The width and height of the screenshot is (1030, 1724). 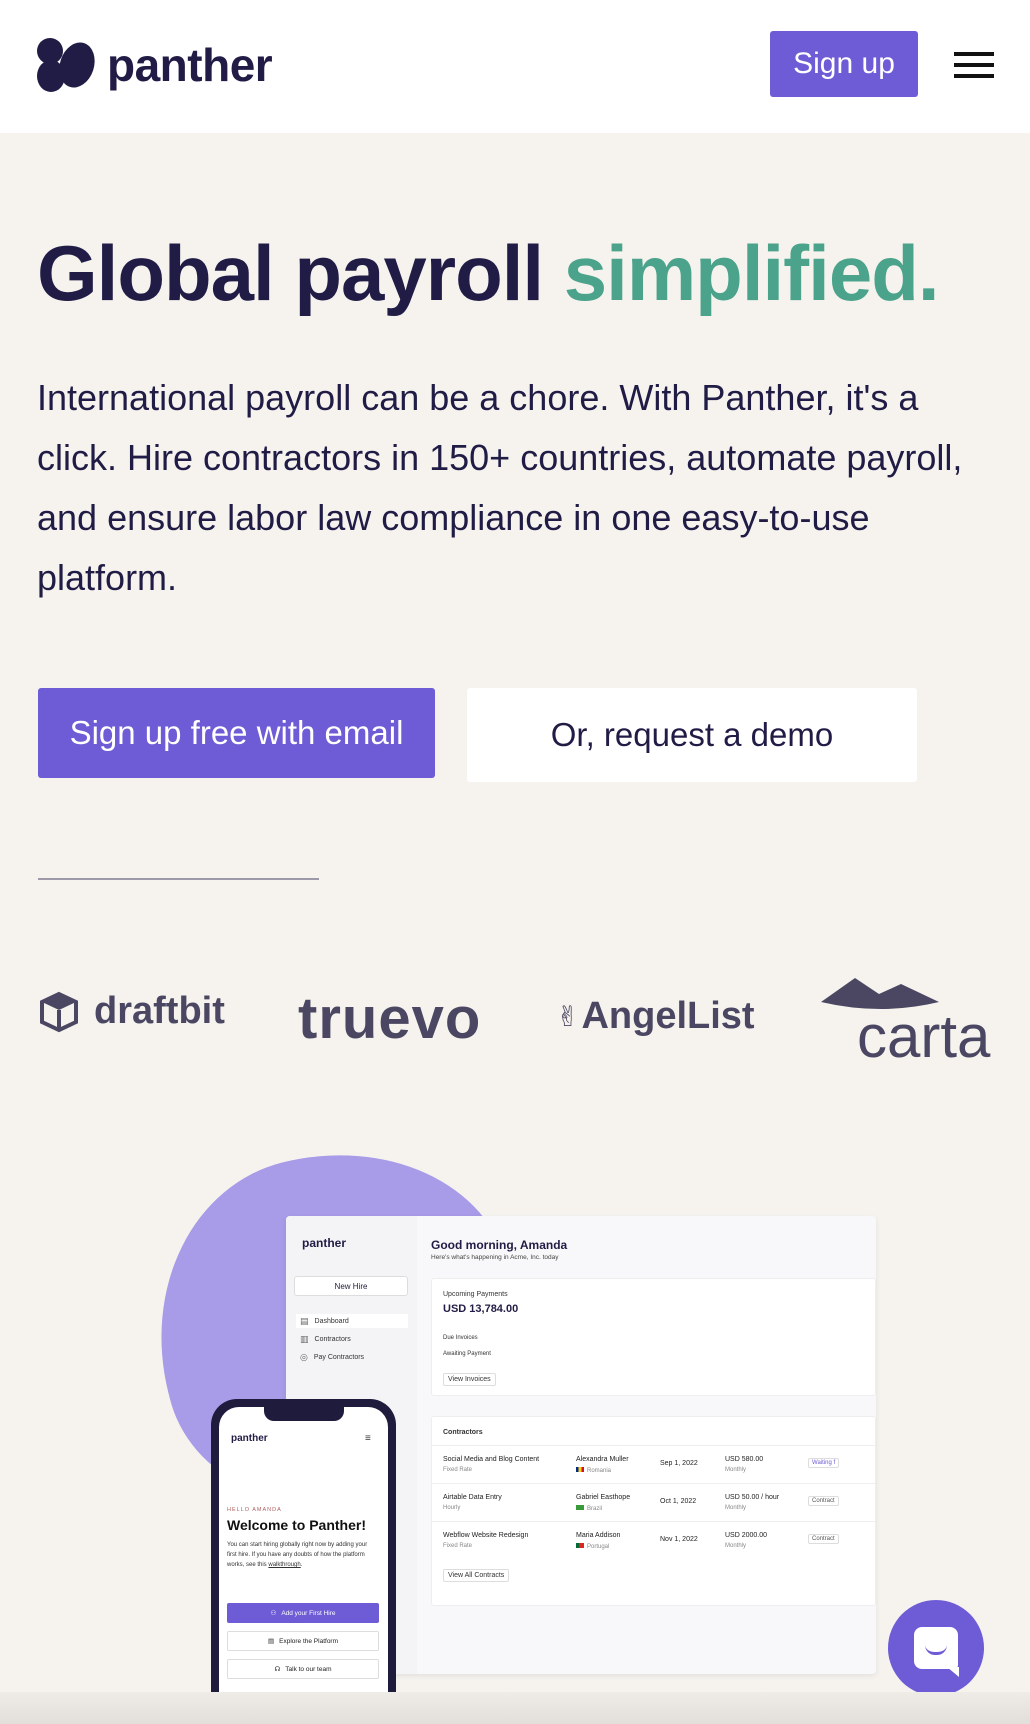 I want to click on row-name: Gabriel Easthope, so click(x=603, y=1497).